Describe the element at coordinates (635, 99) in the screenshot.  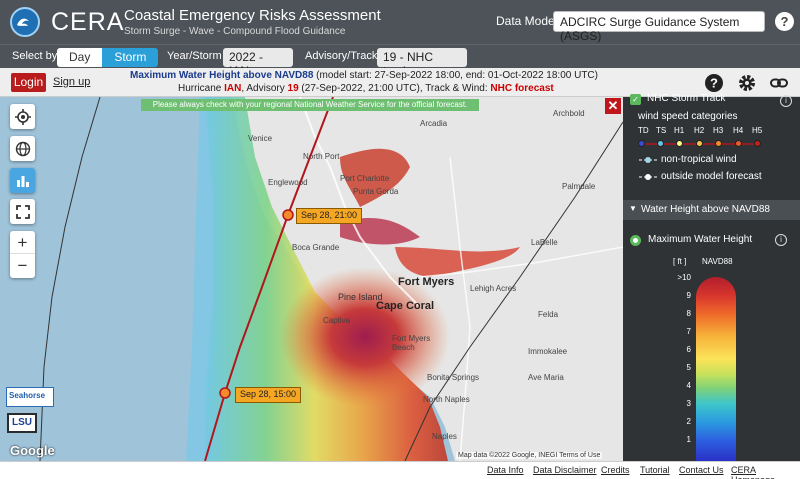
I see `storm-track-checkbox: ✓` at that location.